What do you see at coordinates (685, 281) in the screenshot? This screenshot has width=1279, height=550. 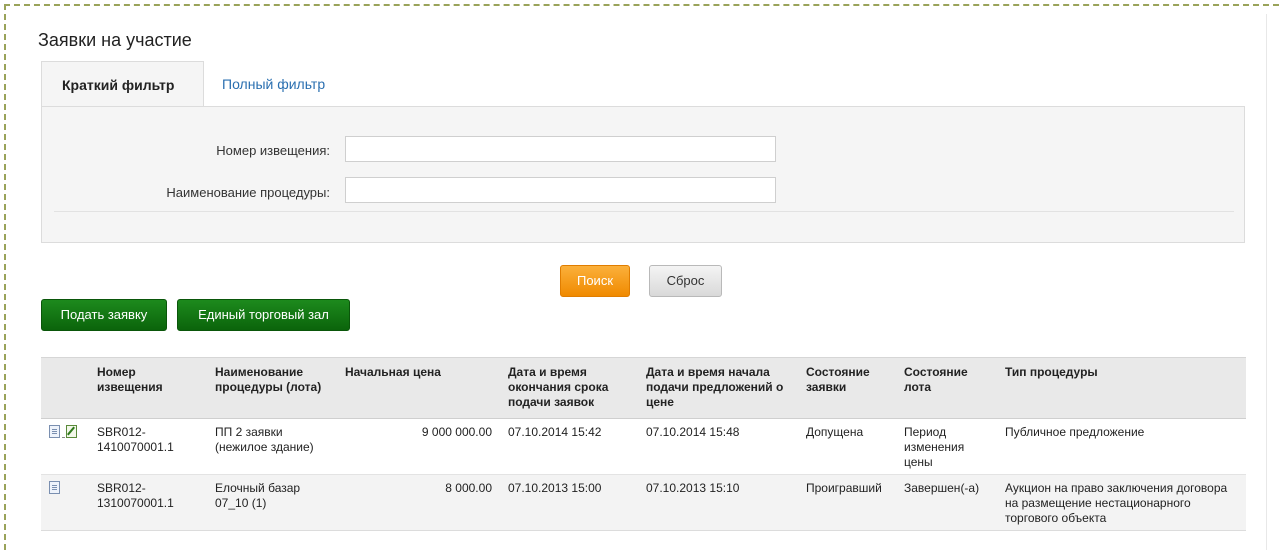 I see `reset-button: Сброс` at bounding box center [685, 281].